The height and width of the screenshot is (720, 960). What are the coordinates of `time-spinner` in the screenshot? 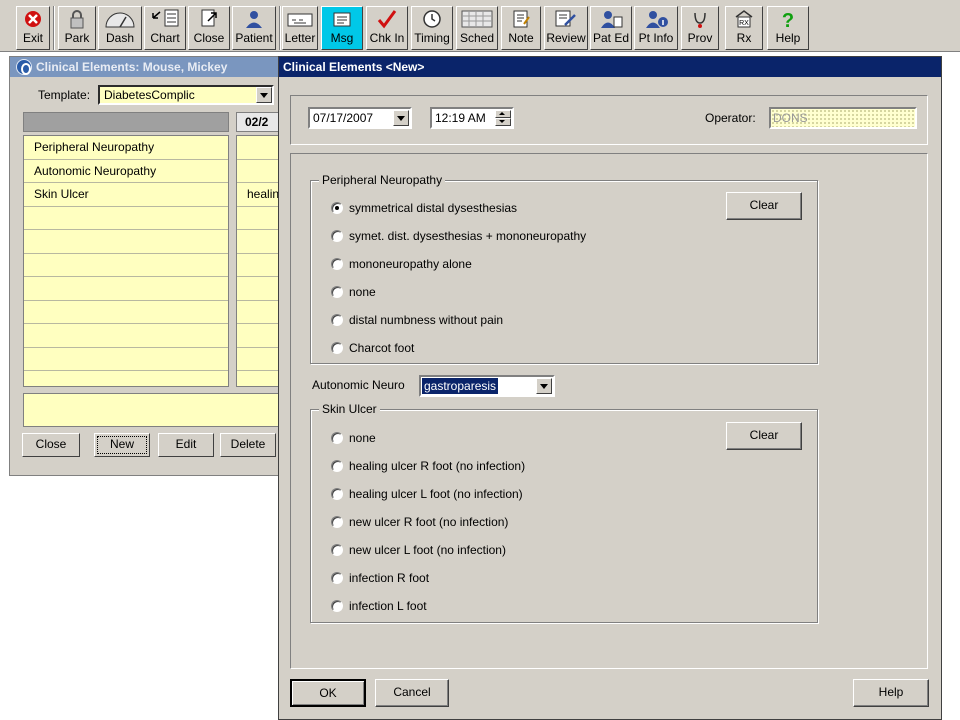 It's located at (503, 118).